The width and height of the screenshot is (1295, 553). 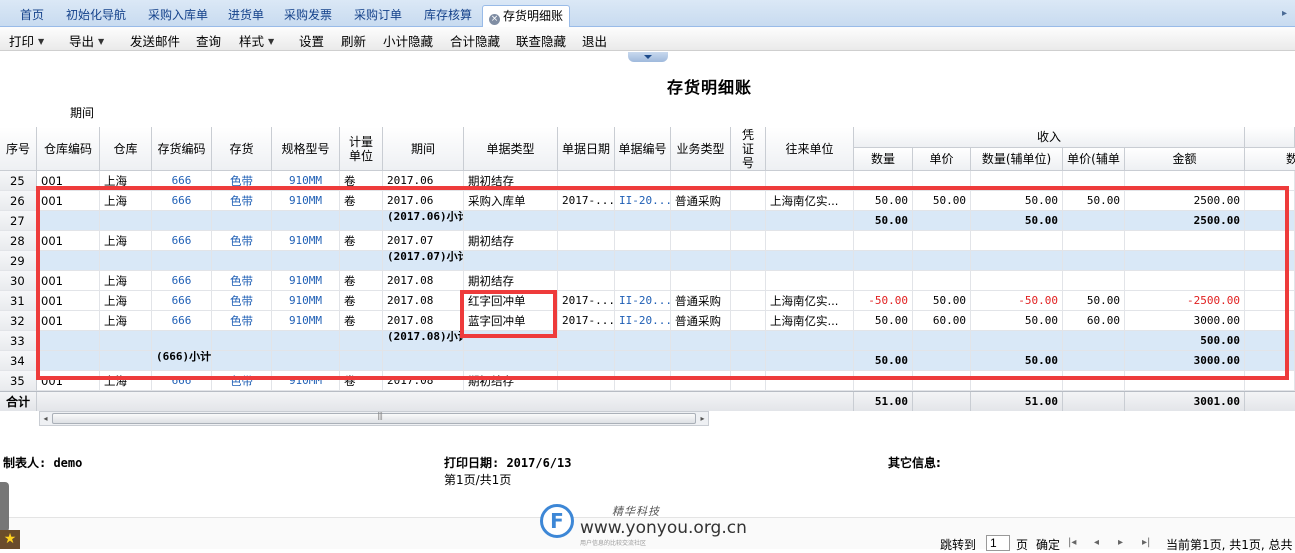 I want to click on total-hide-button: 合计隐藏, so click(x=475, y=40).